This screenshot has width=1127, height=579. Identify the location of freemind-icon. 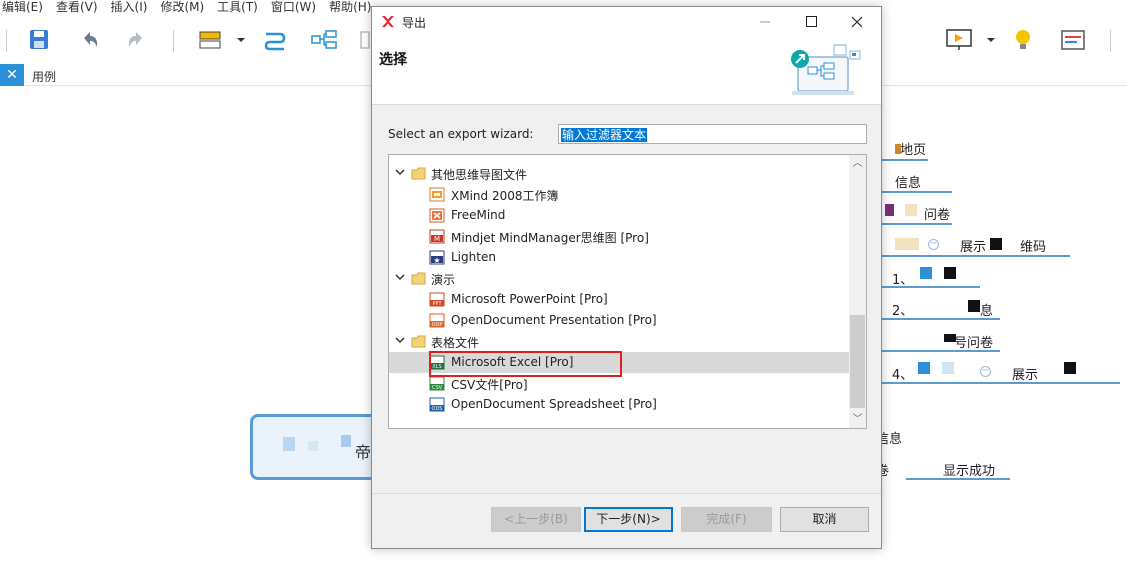
(437, 215).